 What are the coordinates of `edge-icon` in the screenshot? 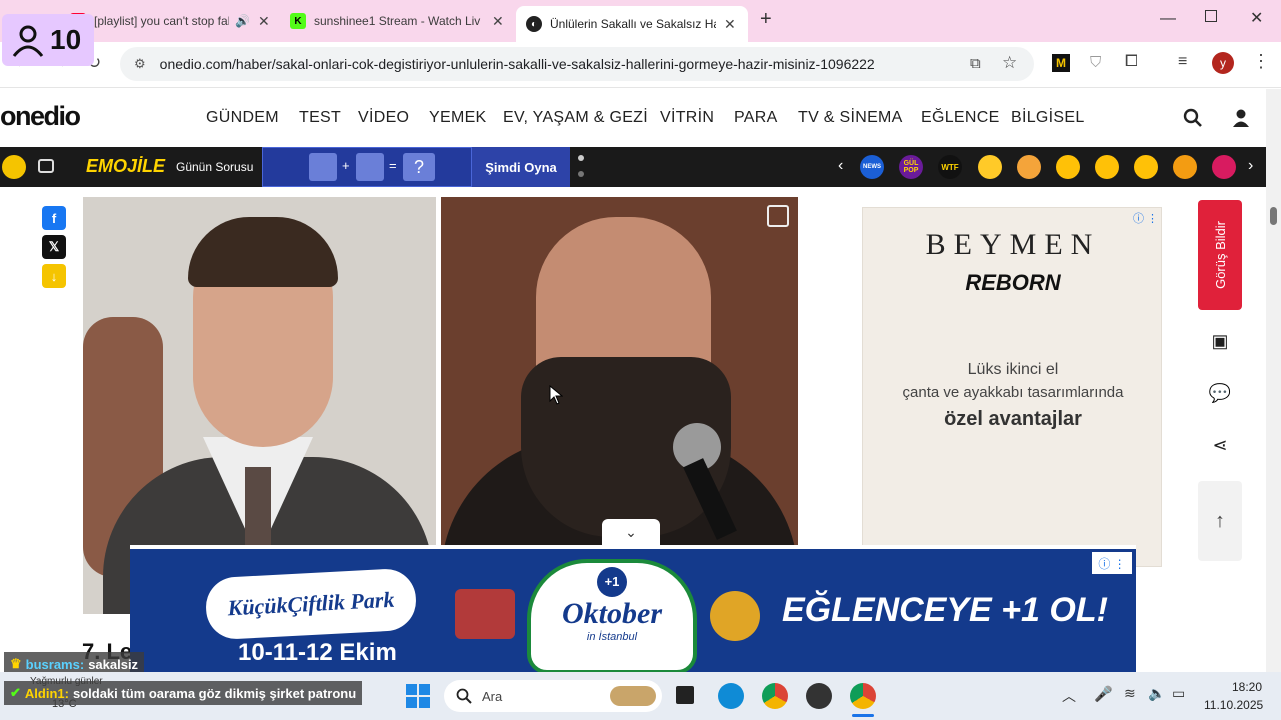 It's located at (731, 696).